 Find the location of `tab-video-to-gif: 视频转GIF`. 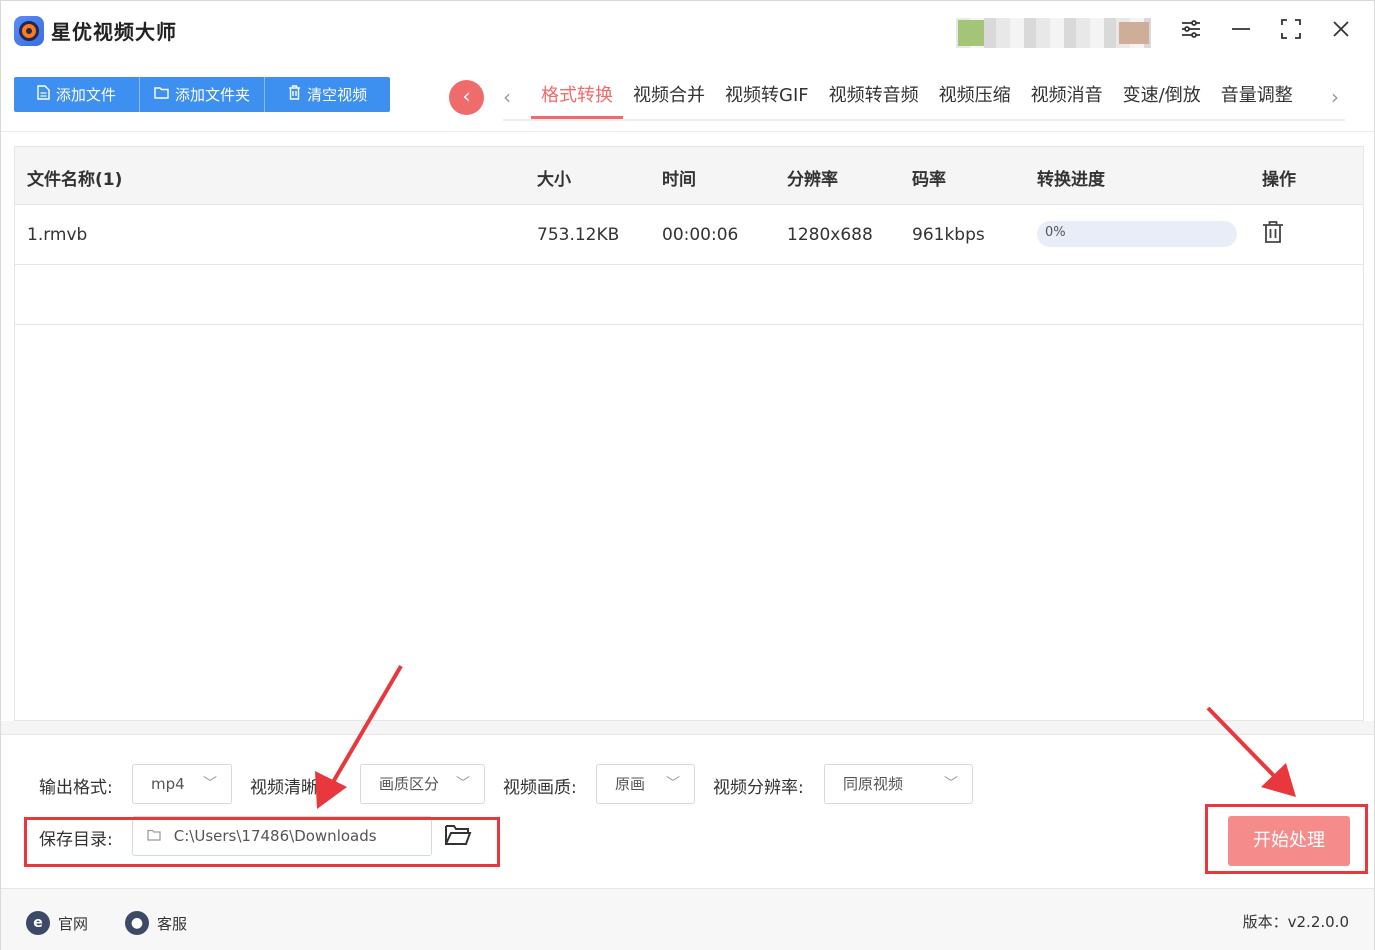

tab-video-to-gif: 视频转GIF is located at coordinates (767, 100).